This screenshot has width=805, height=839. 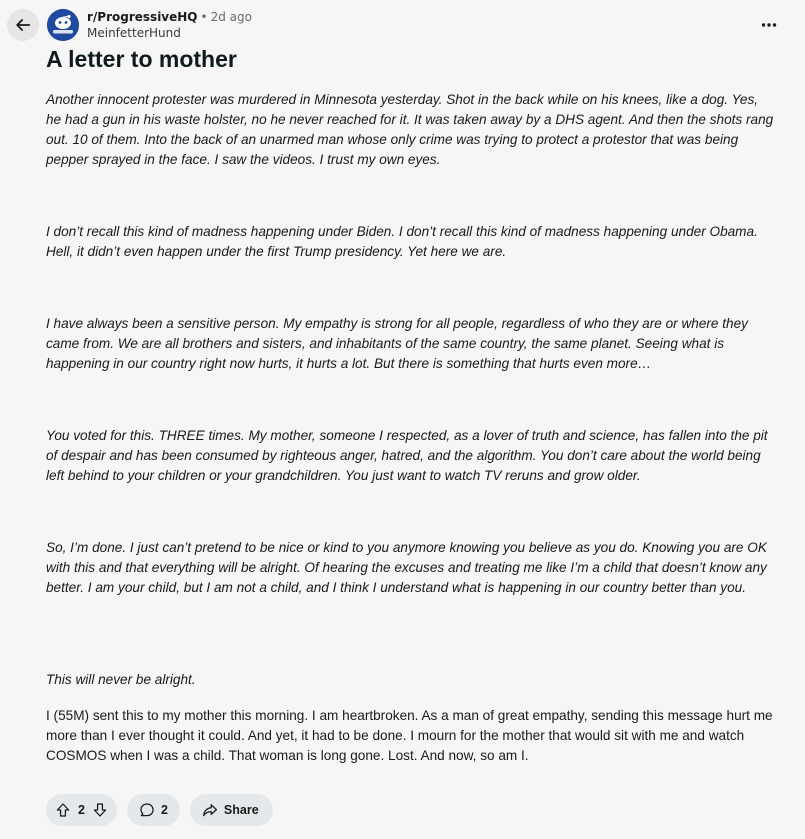 What do you see at coordinates (164, 810) in the screenshot?
I see `comment-count: 2` at bounding box center [164, 810].